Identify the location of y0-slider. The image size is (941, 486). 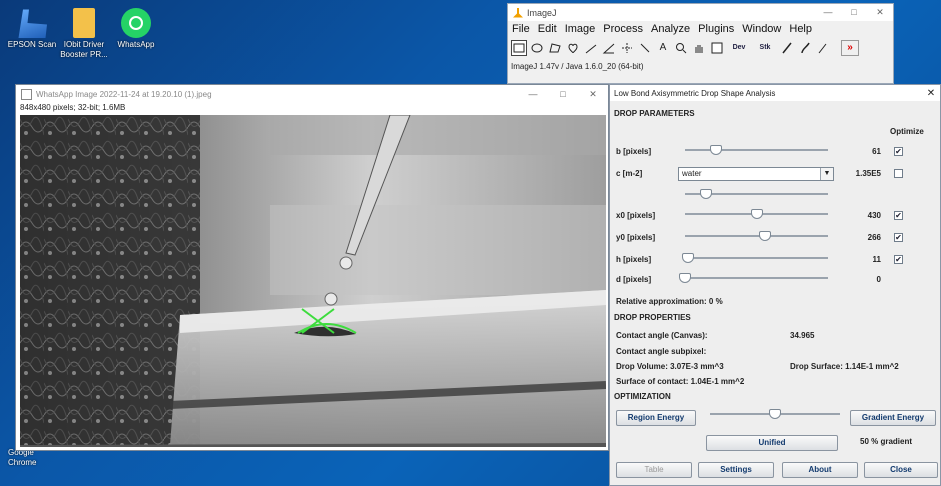
(756, 236).